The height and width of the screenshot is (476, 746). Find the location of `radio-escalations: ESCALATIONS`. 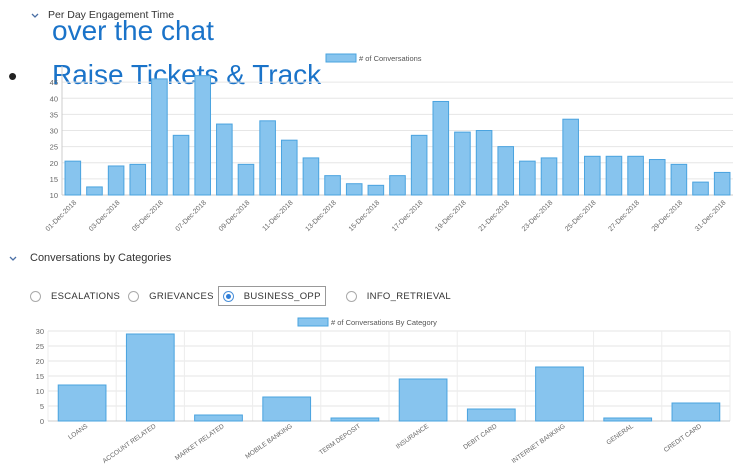

radio-escalations: ESCALATIONS is located at coordinates (75, 296).